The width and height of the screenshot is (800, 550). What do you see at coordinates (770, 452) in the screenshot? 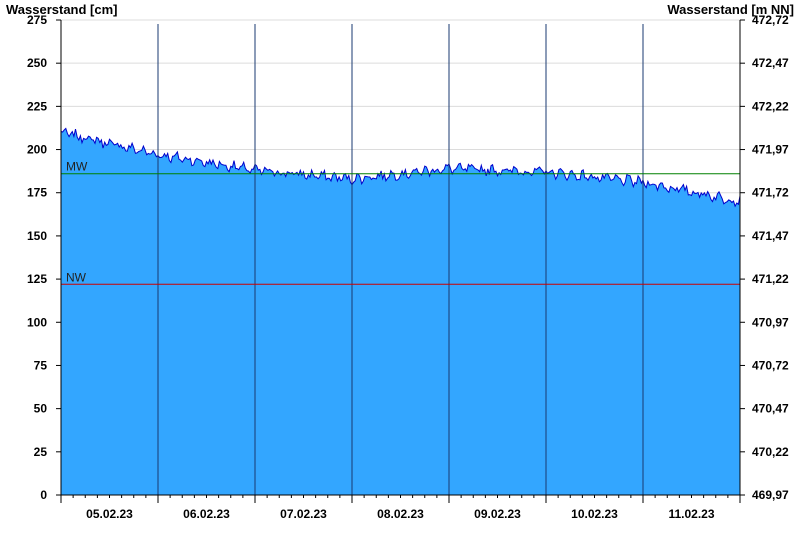
I see `y-tick-label-right: 470,22` at bounding box center [770, 452].